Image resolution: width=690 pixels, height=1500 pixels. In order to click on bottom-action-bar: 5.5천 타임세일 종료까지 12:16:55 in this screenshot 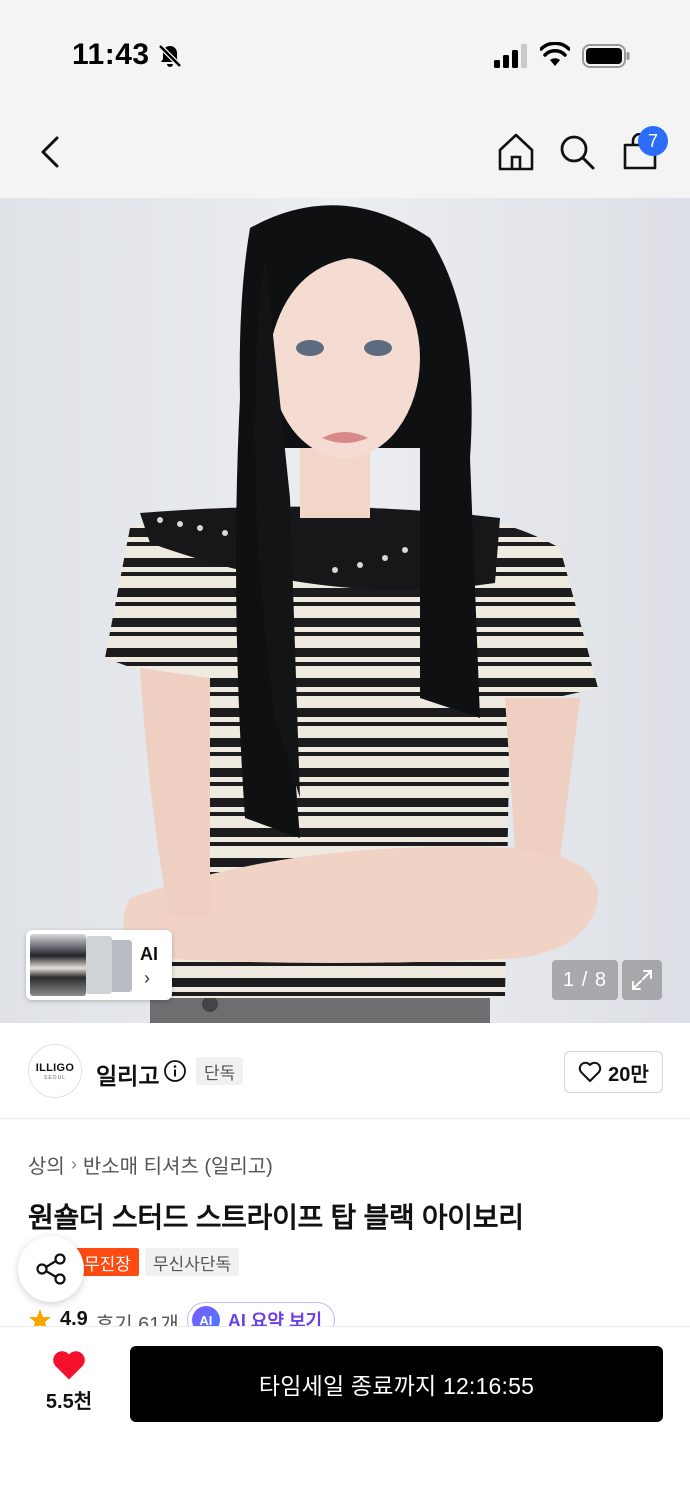, I will do `click(345, 1413)`.